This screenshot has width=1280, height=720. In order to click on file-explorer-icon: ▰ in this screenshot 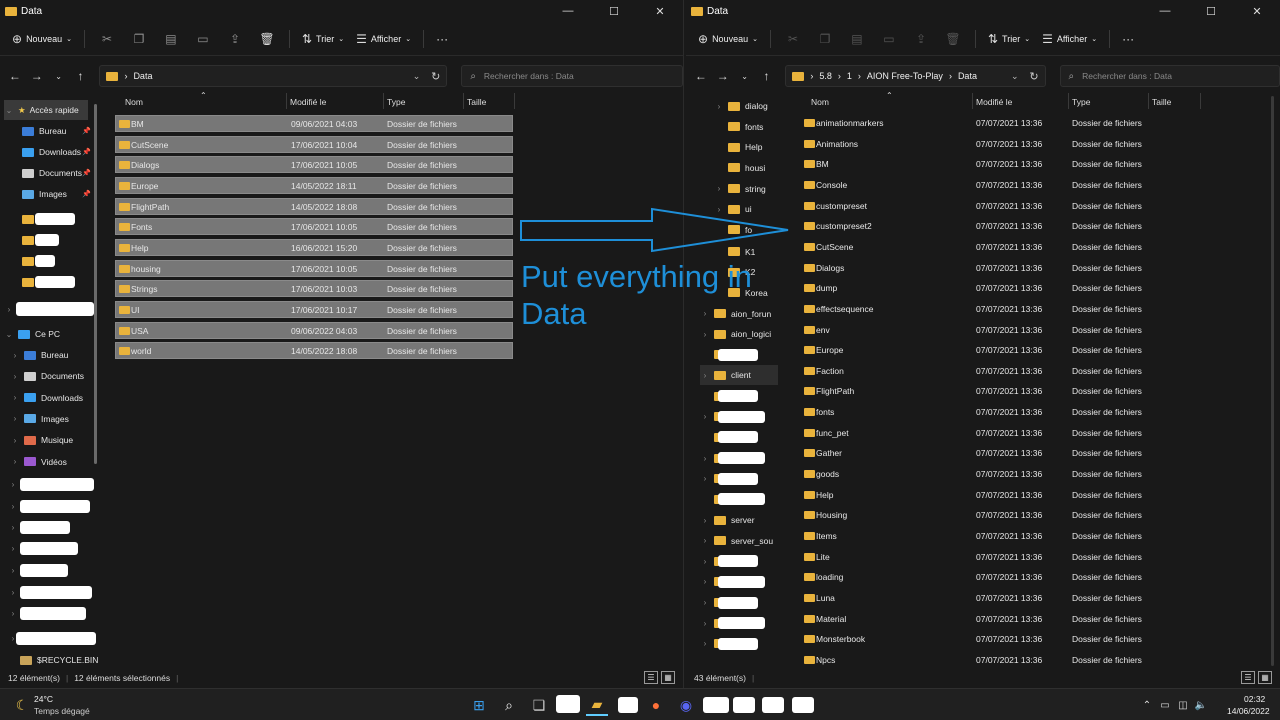, I will do `click(597, 705)`.